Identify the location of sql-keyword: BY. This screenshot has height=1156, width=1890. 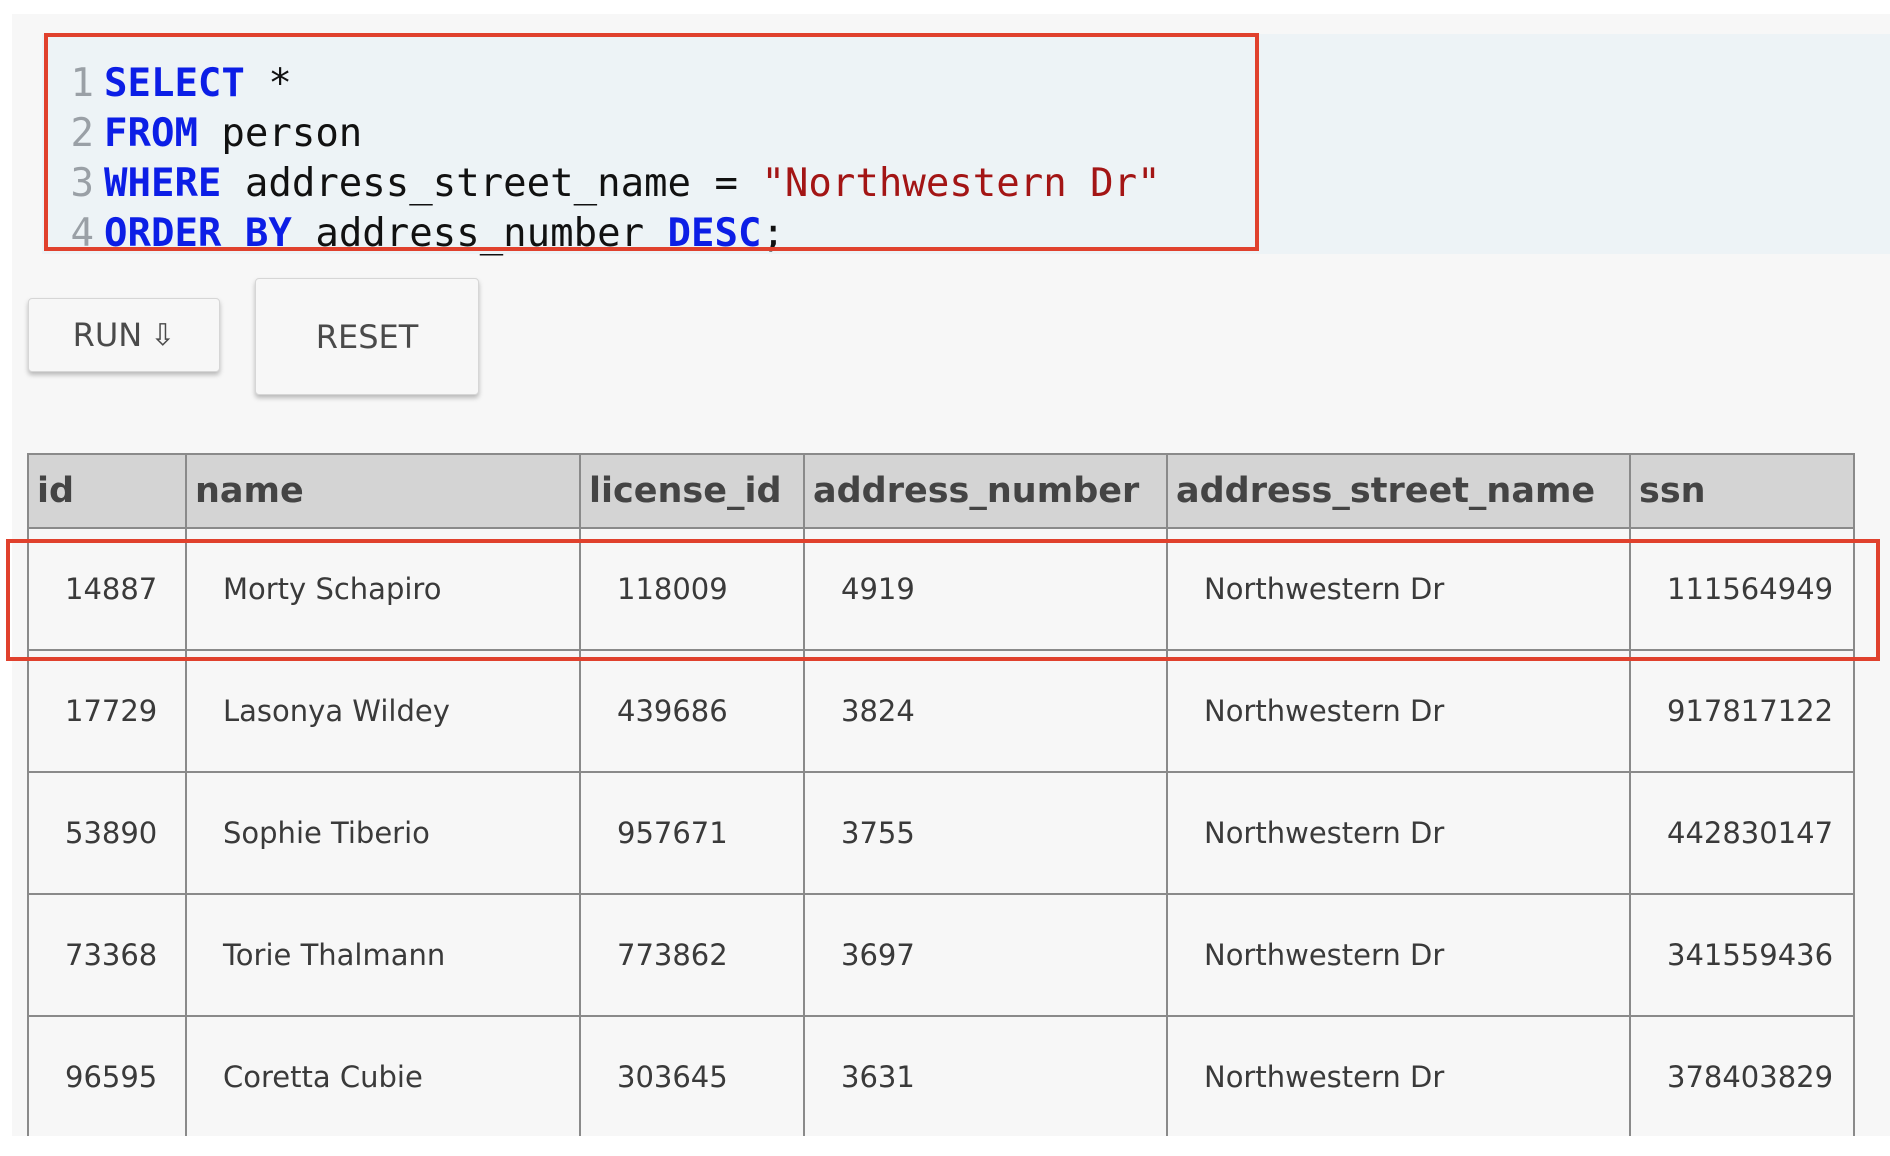
(268, 233).